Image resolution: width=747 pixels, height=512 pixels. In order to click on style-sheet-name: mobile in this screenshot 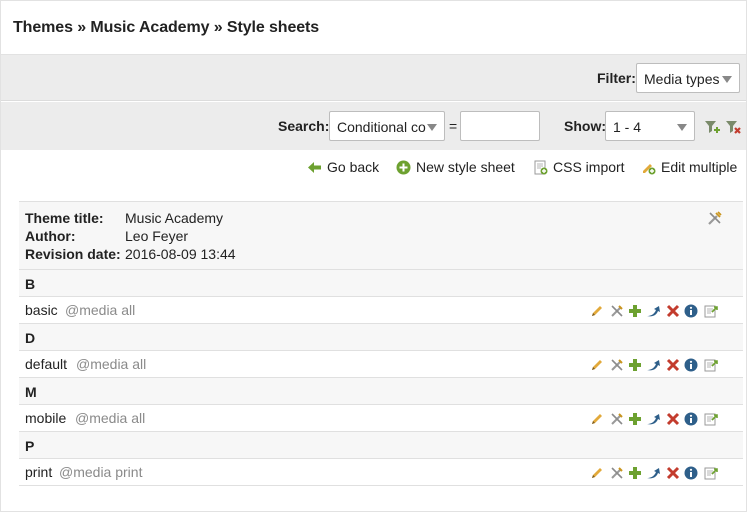, I will do `click(46, 418)`.